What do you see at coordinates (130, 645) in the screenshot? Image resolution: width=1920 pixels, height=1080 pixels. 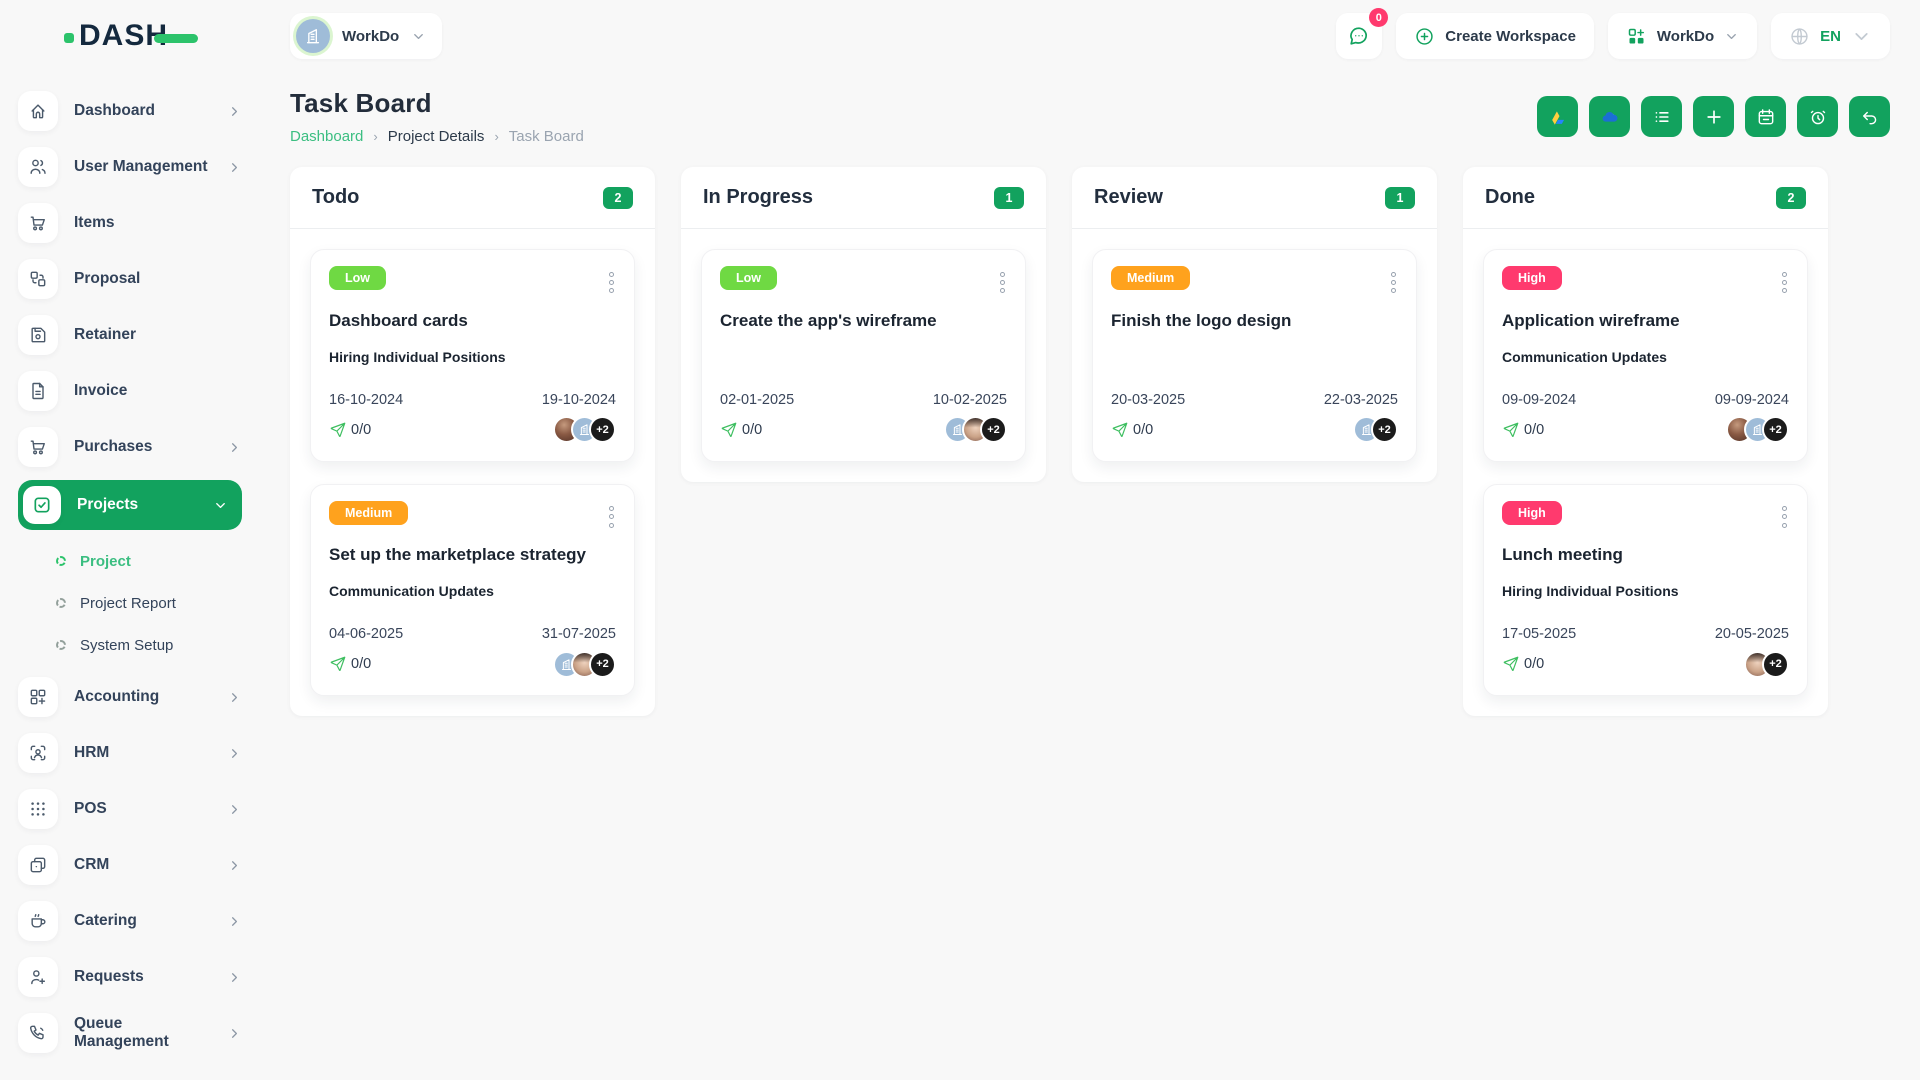 I see `sidebar-subitem-system-setup: System Setup` at bounding box center [130, 645].